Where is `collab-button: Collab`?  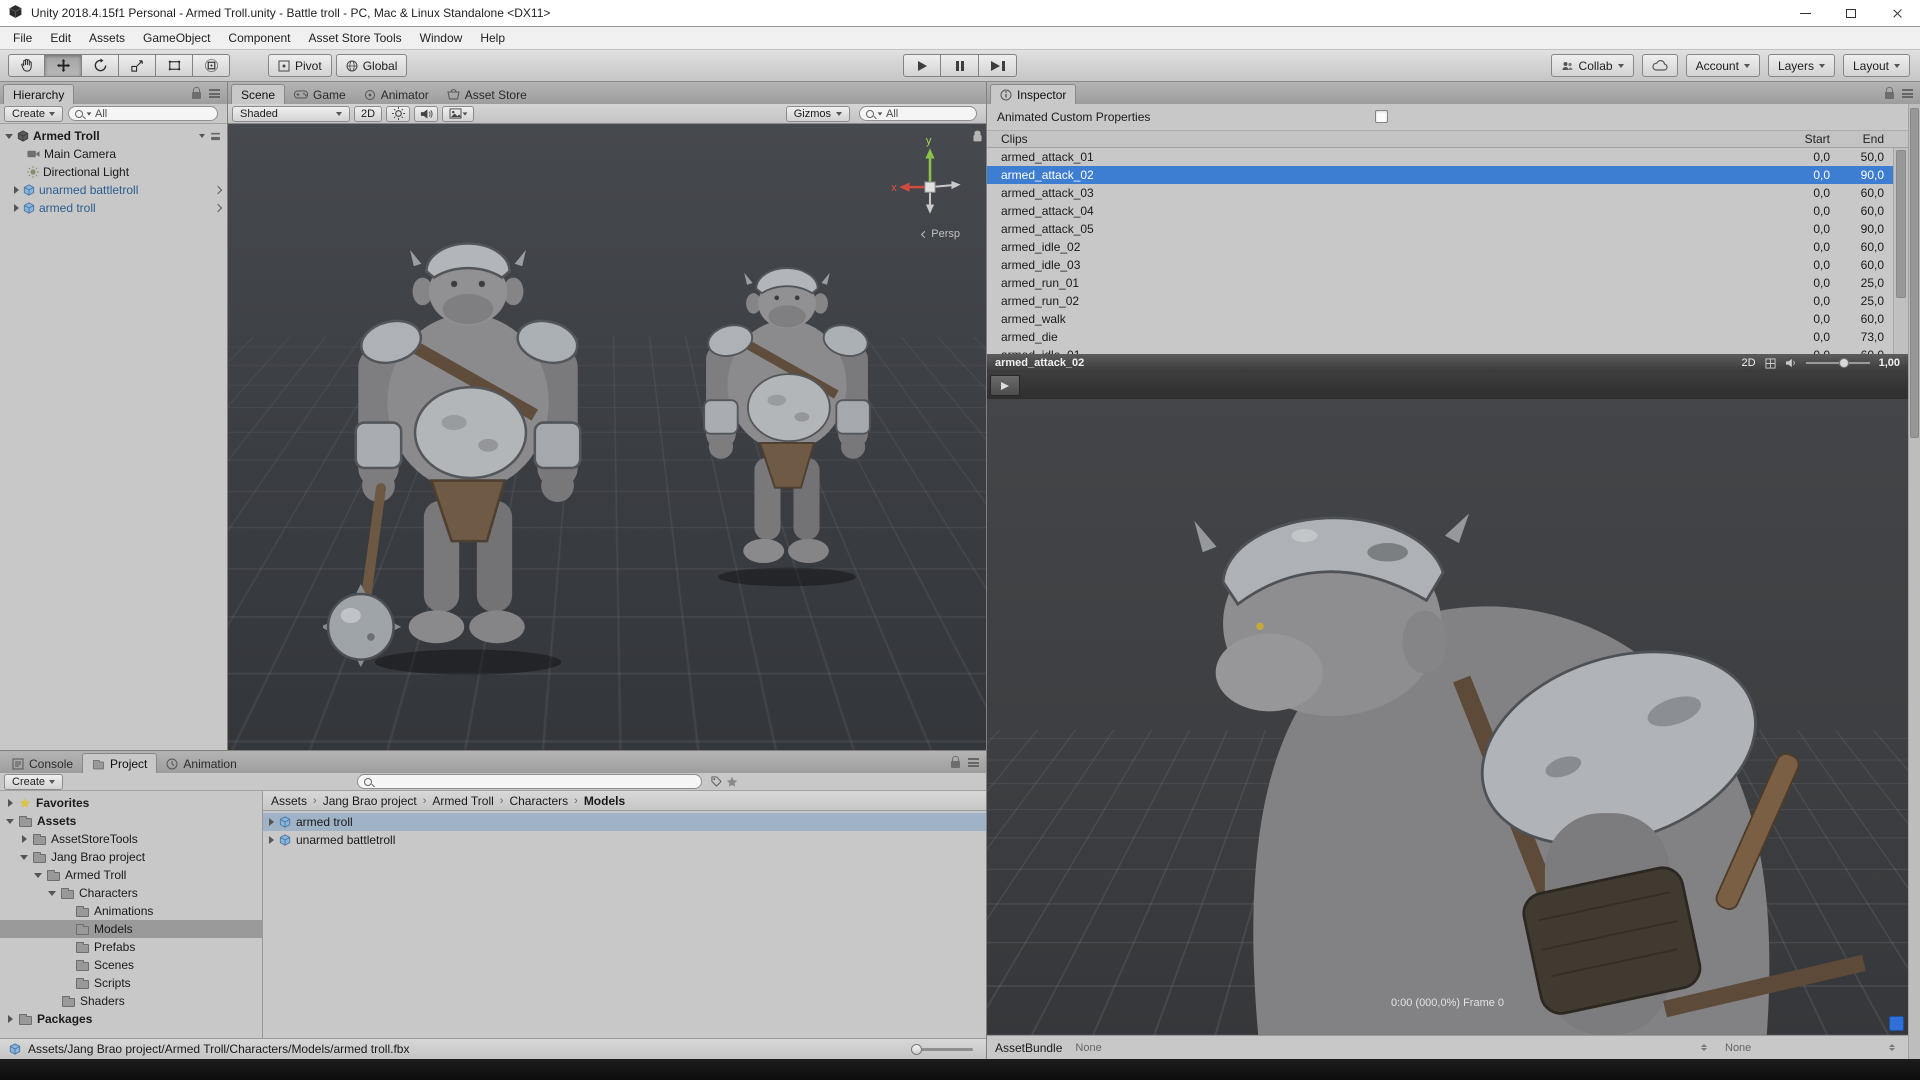
collab-button: Collab is located at coordinates (1592, 65).